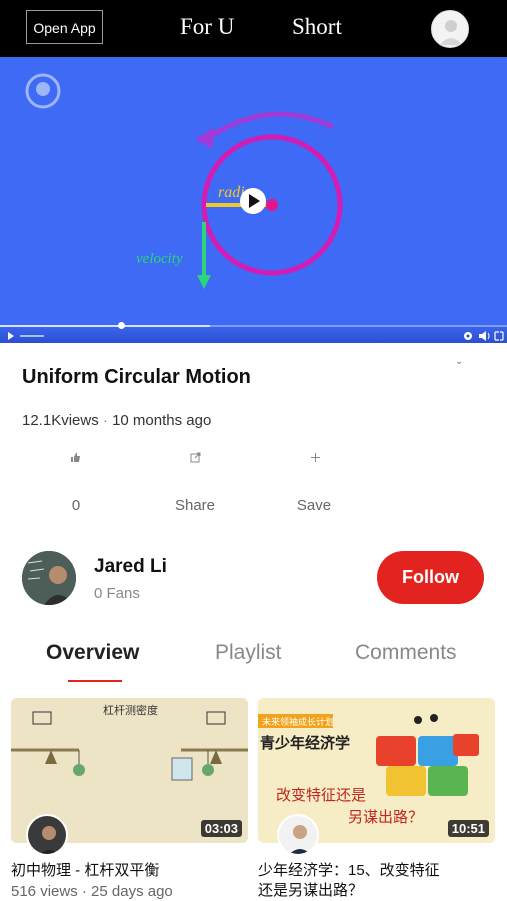 This screenshot has width=507, height=901. Describe the element at coordinates (105, 326) in the screenshot. I see `progress-fill` at that location.